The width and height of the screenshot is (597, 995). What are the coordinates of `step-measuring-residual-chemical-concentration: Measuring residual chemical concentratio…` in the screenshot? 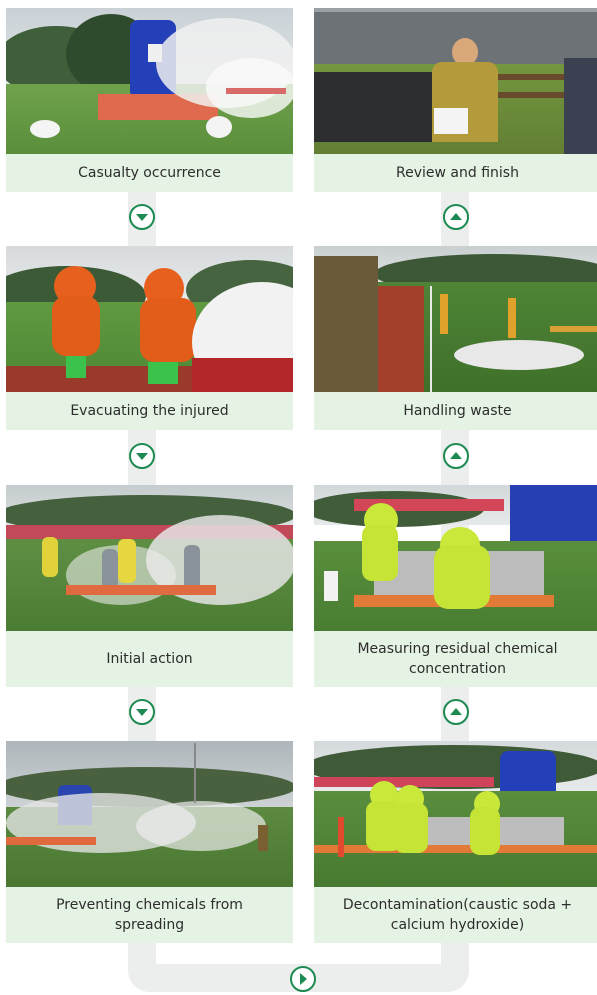 It's located at (455, 586).